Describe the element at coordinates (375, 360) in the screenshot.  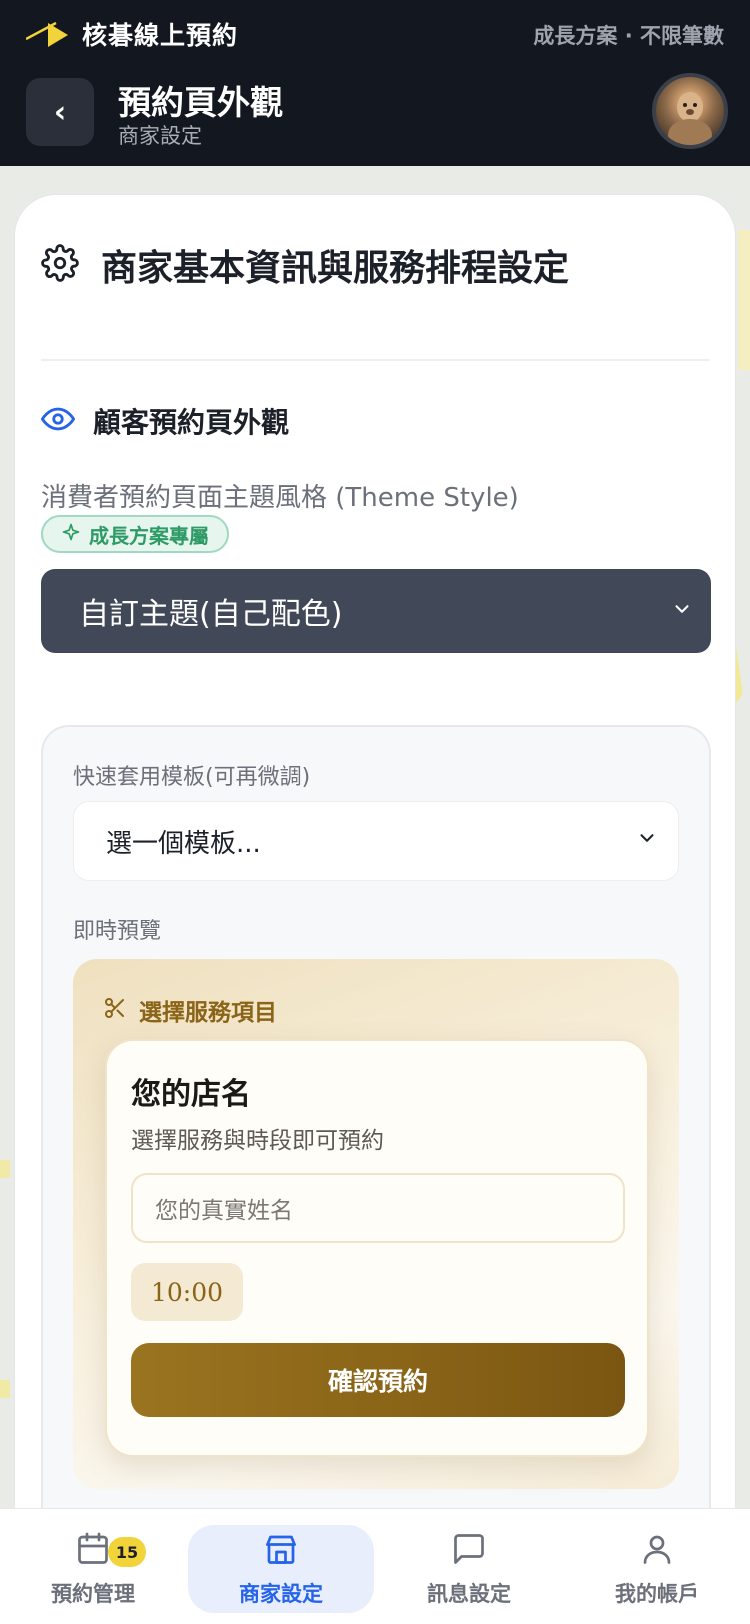
I see `divider` at that location.